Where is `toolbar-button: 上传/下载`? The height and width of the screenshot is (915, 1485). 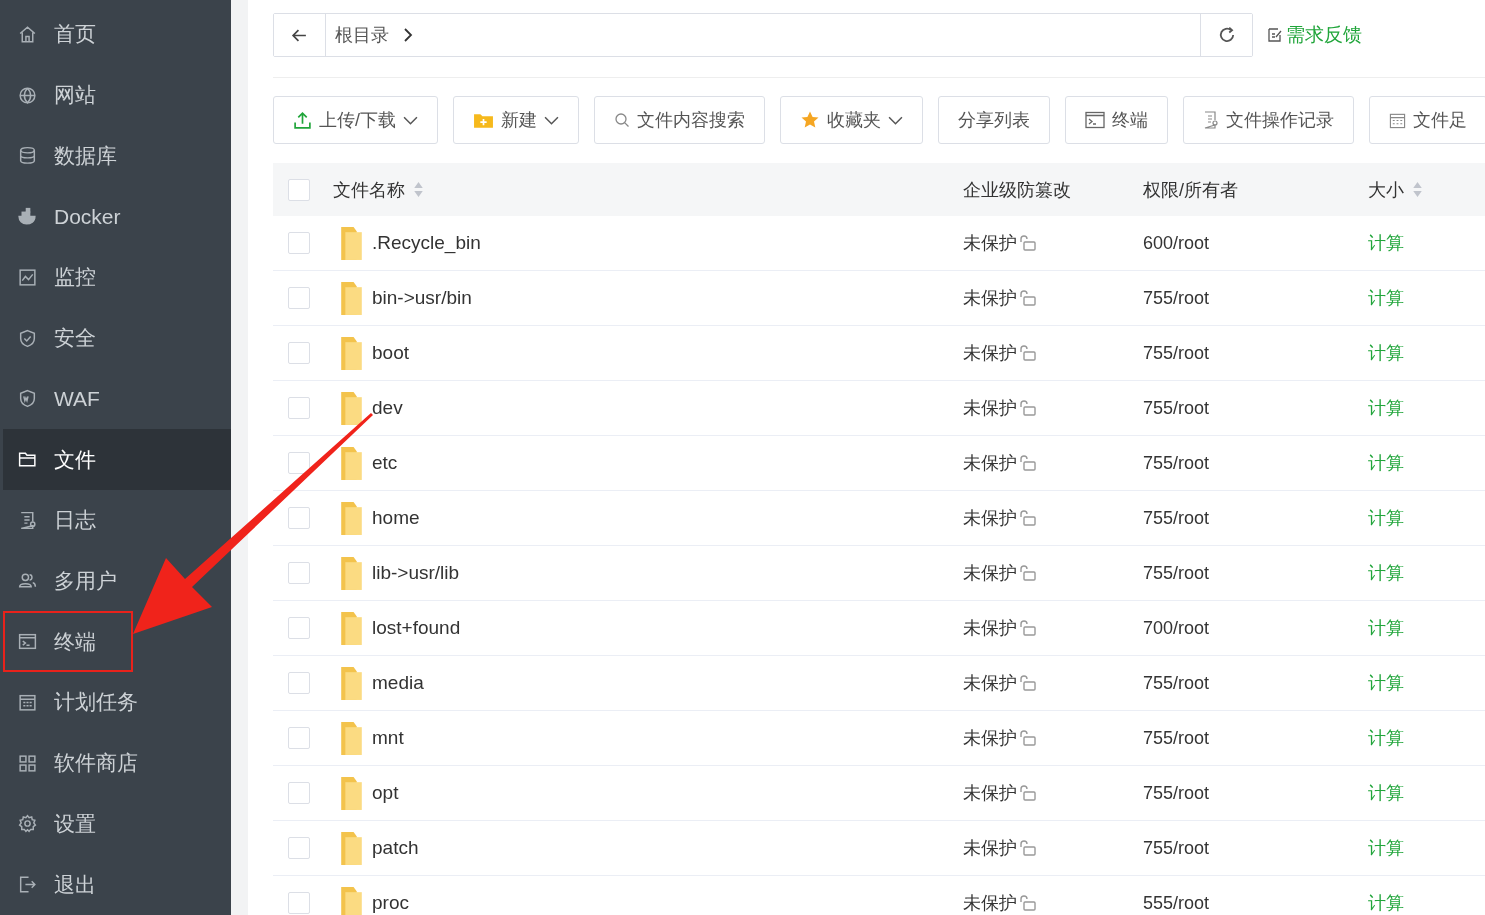
toolbar-button: 上传/下载 is located at coordinates (355, 120).